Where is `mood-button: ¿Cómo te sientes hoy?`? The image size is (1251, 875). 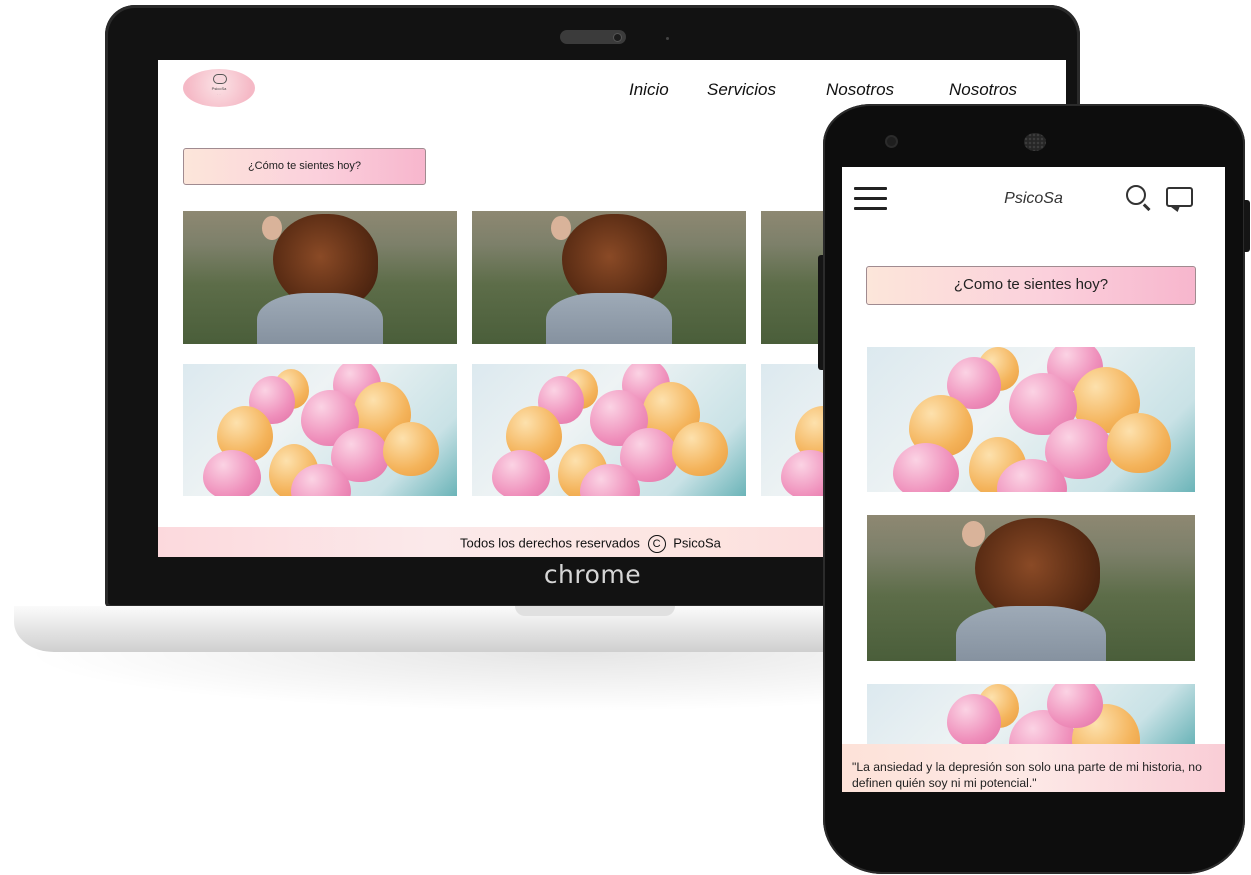 mood-button: ¿Cómo te sientes hoy? is located at coordinates (304, 166).